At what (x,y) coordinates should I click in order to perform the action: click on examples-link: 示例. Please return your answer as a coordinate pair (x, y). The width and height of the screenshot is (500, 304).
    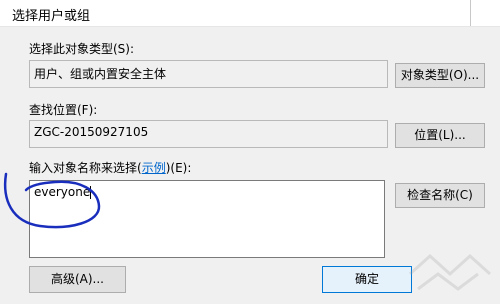
    Looking at the image, I should click on (154, 168).